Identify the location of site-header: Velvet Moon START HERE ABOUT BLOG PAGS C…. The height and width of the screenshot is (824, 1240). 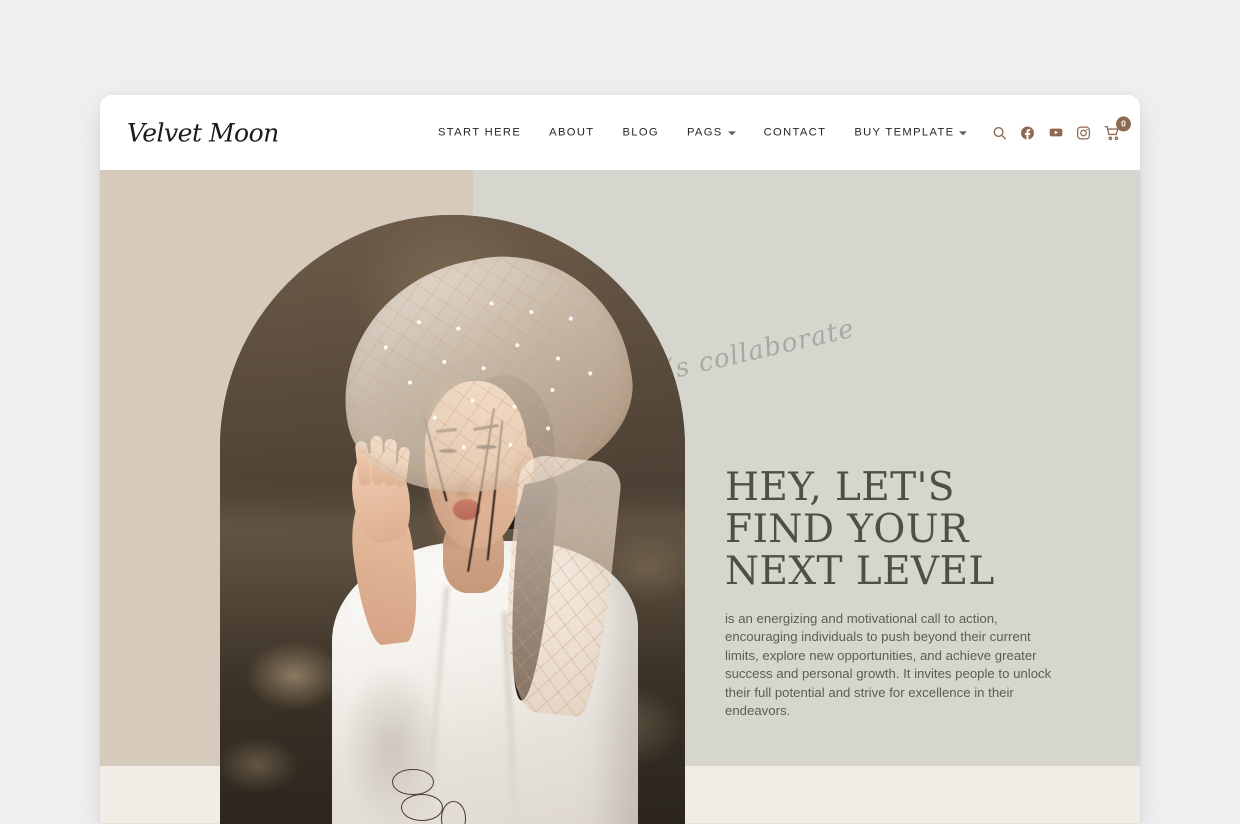
(620, 132).